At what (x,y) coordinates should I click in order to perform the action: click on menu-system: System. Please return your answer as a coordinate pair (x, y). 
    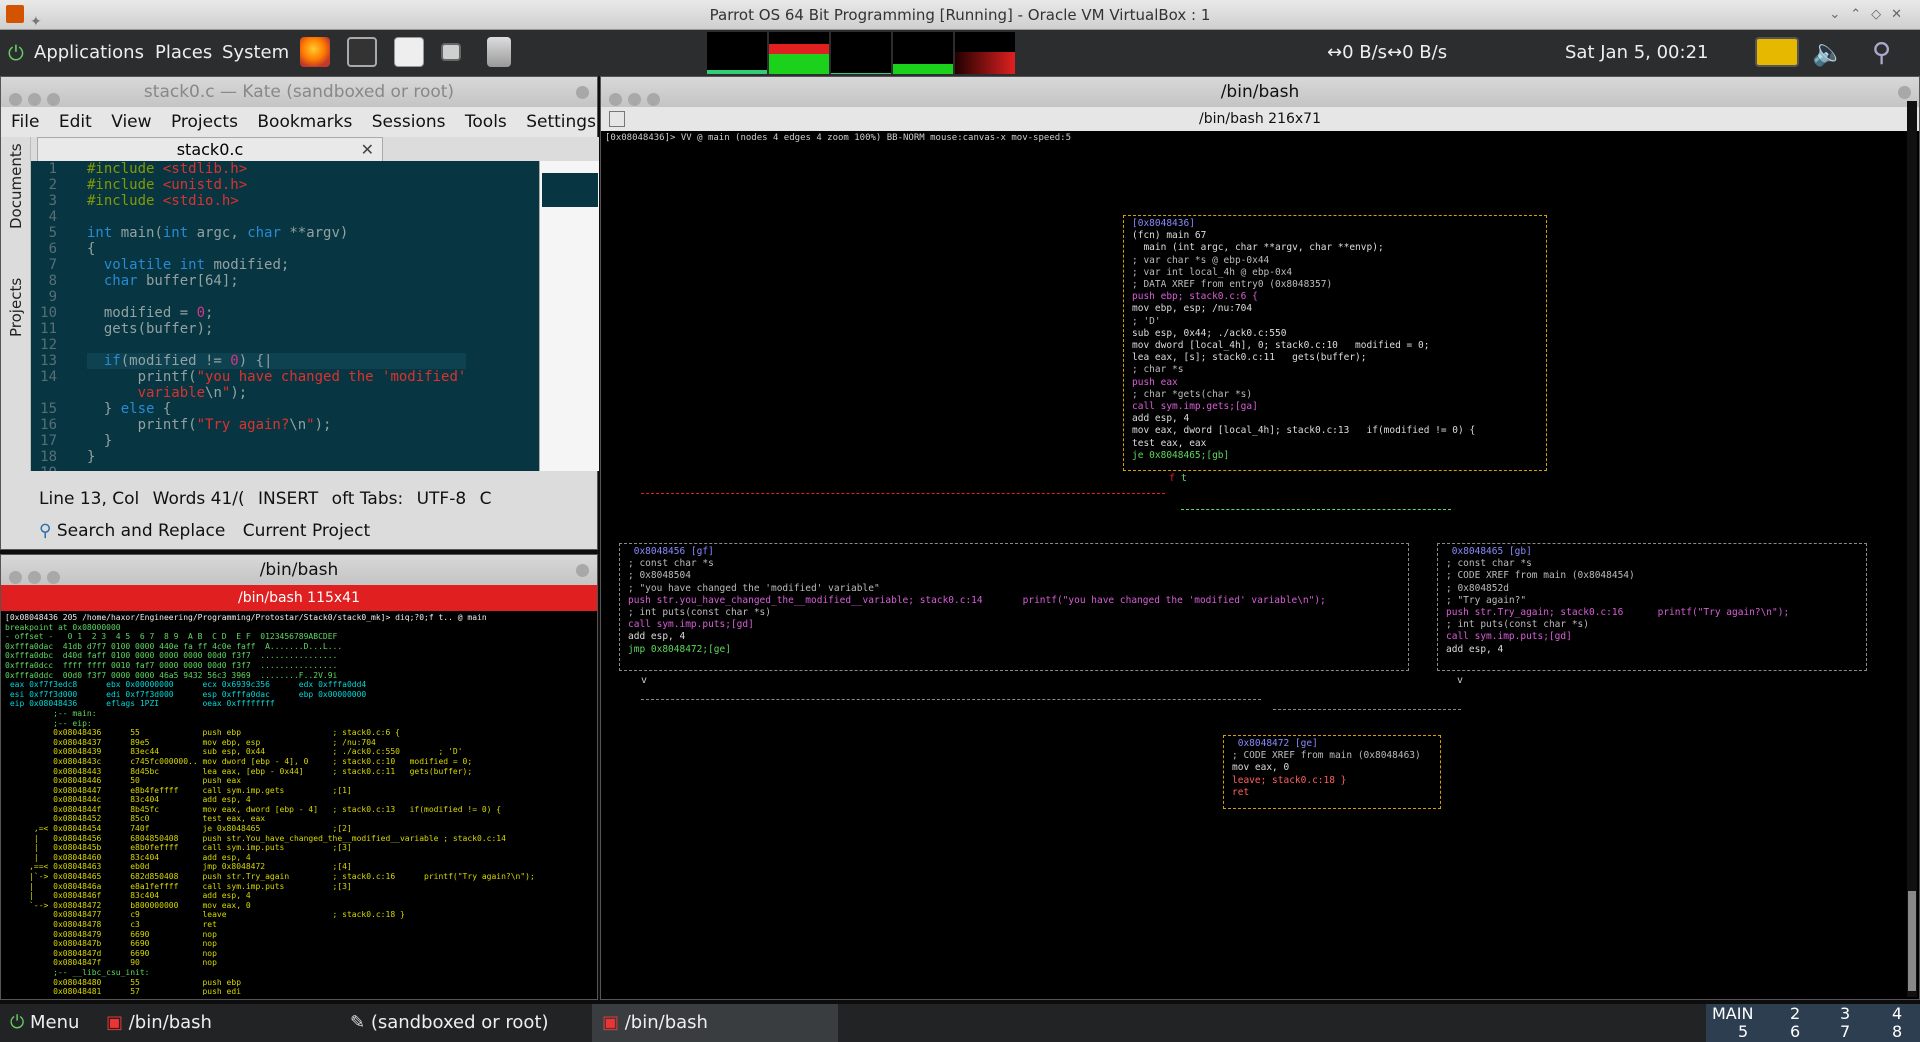
    Looking at the image, I should click on (255, 53).